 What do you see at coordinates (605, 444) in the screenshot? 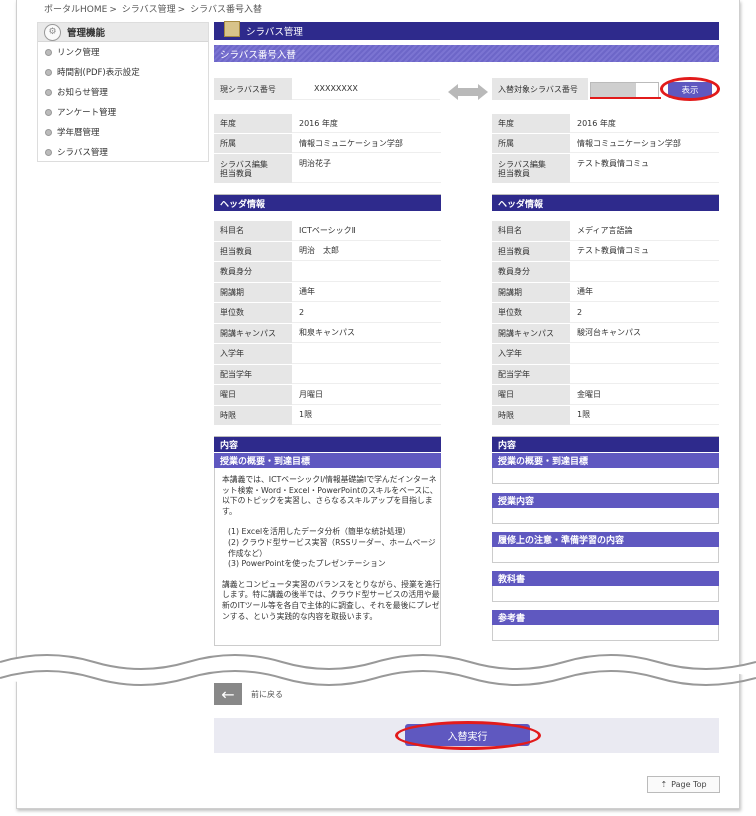
I see `right-content-title: 内容` at bounding box center [605, 444].